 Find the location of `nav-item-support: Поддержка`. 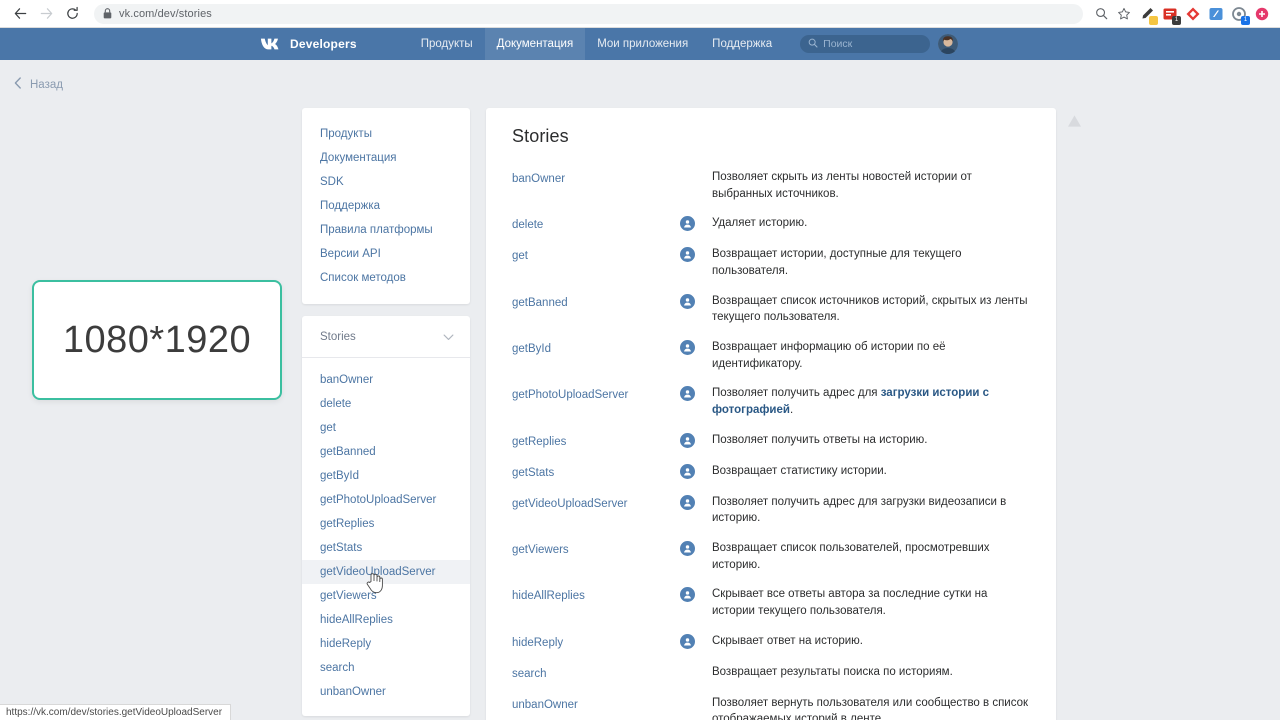

nav-item-support: Поддержка is located at coordinates (742, 44).